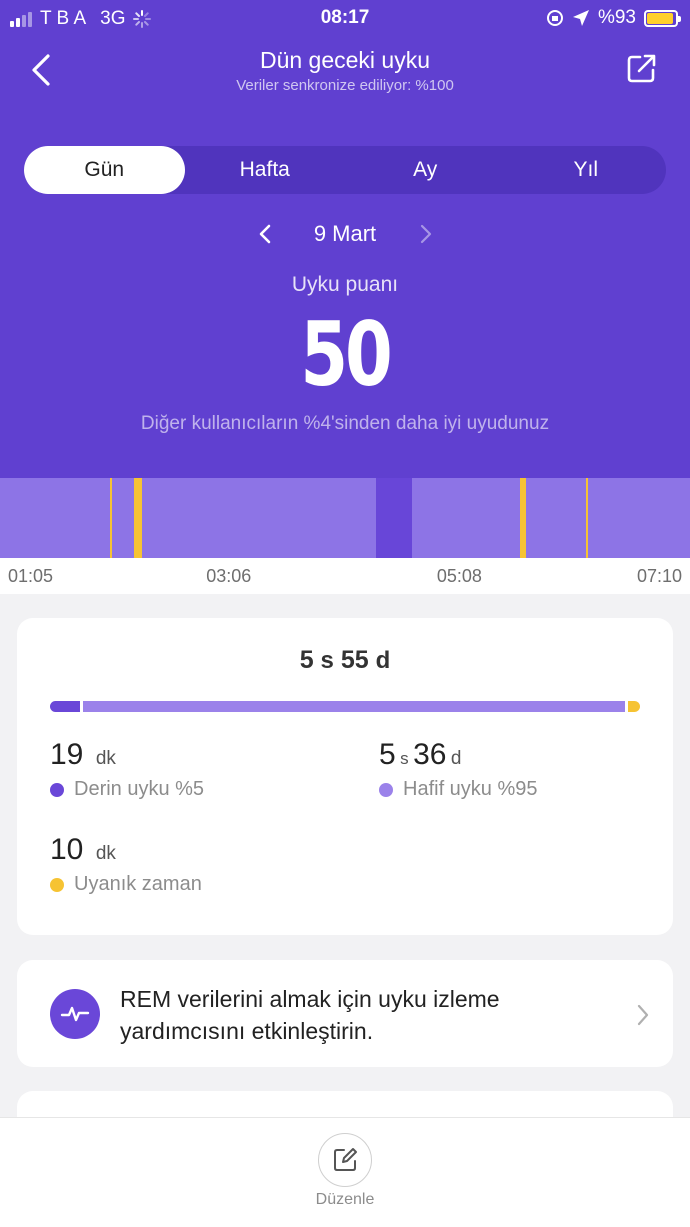 This screenshot has width=690, height=1227. I want to click on battery-percent: %93, so click(616, 17).